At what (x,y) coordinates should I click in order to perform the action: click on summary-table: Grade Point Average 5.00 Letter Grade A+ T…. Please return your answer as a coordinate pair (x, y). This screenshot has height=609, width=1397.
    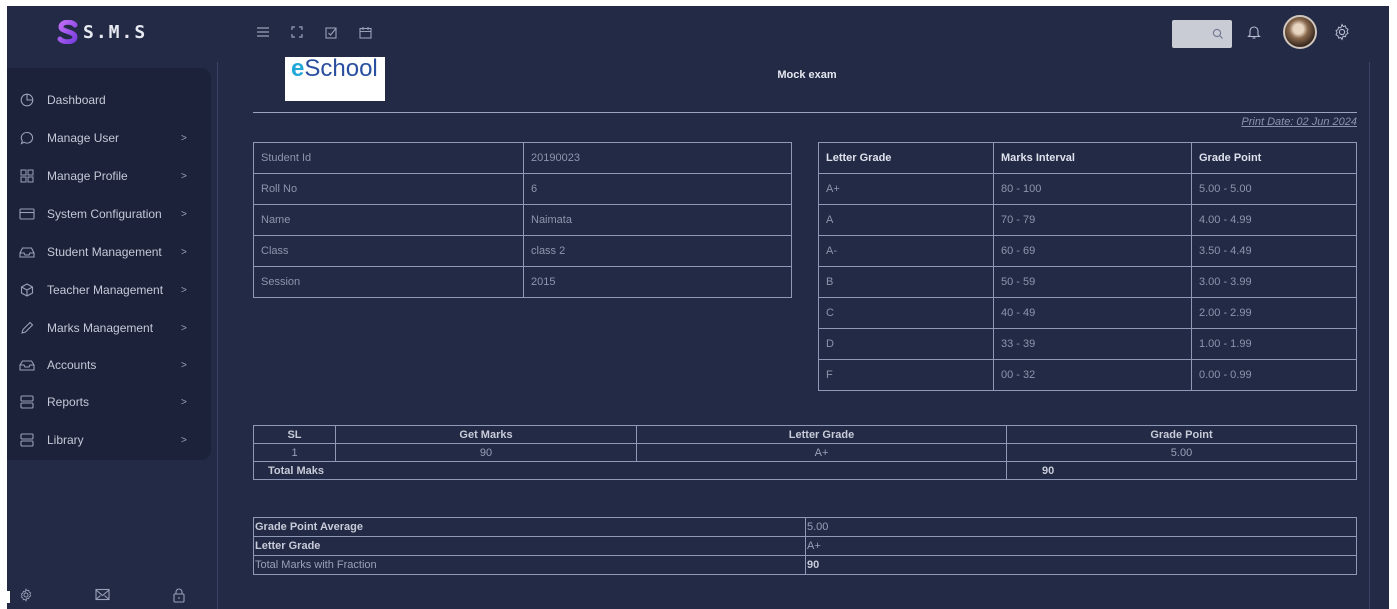
    Looking at the image, I should click on (805, 546).